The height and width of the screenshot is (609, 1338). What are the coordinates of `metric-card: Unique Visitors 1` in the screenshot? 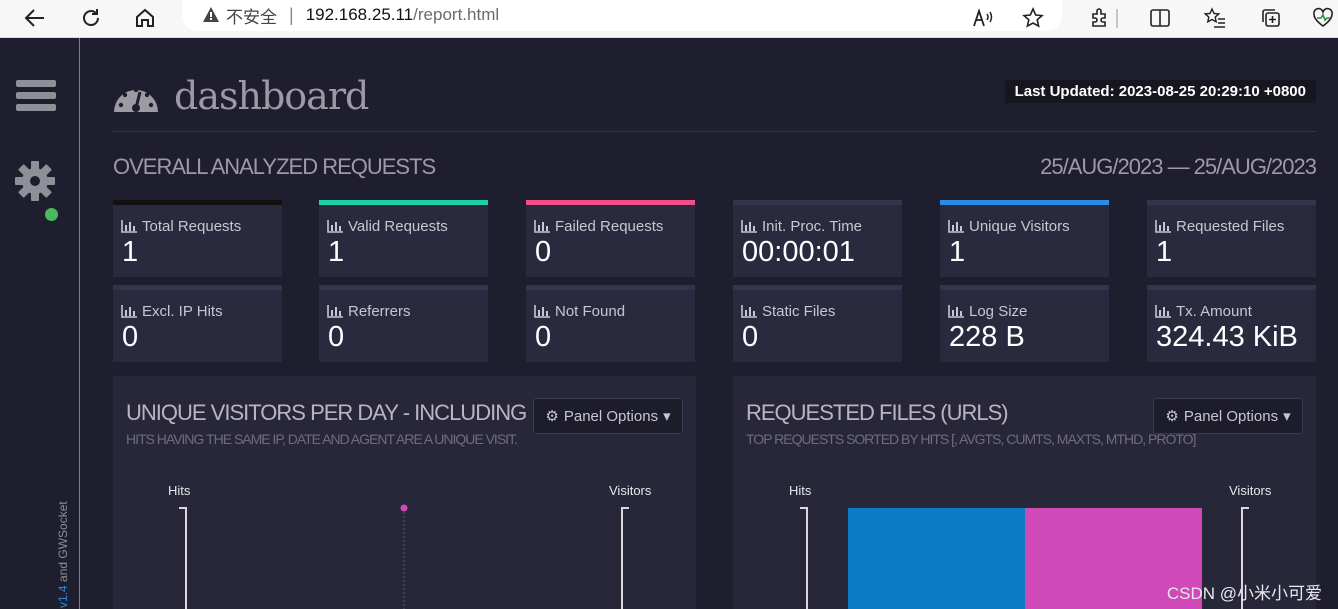 It's located at (1024, 238).